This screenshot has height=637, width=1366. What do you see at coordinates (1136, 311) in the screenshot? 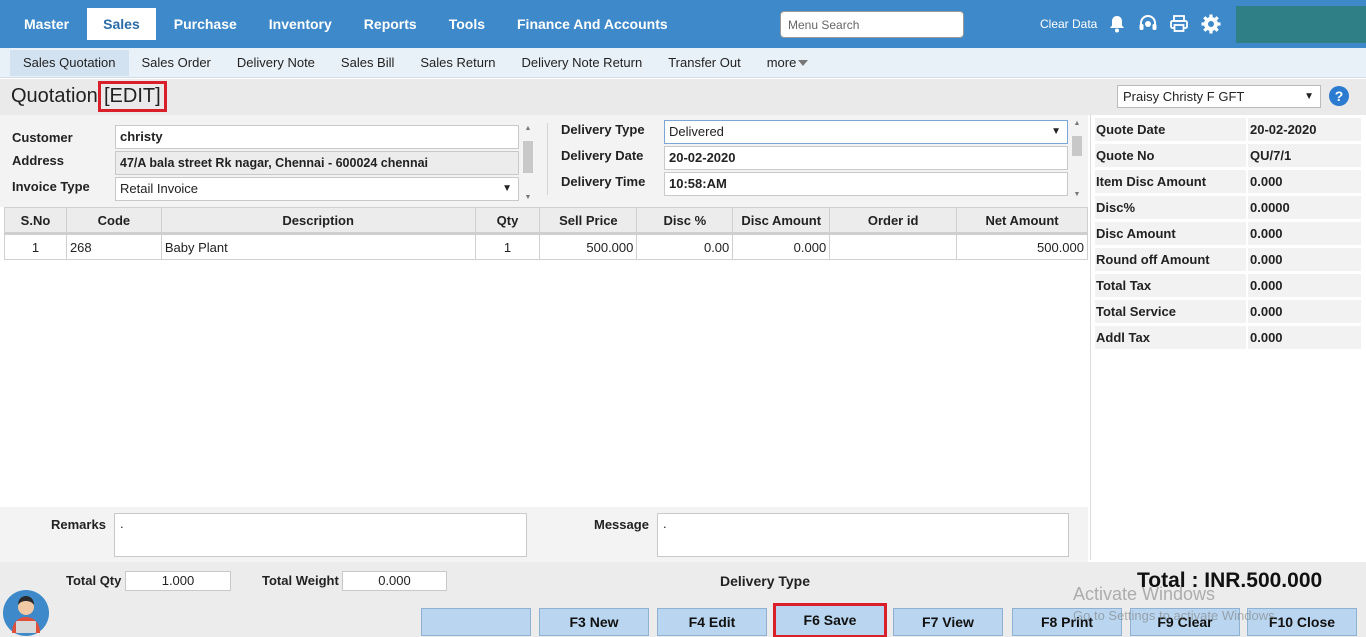
I see `summary-label: Total Service` at bounding box center [1136, 311].